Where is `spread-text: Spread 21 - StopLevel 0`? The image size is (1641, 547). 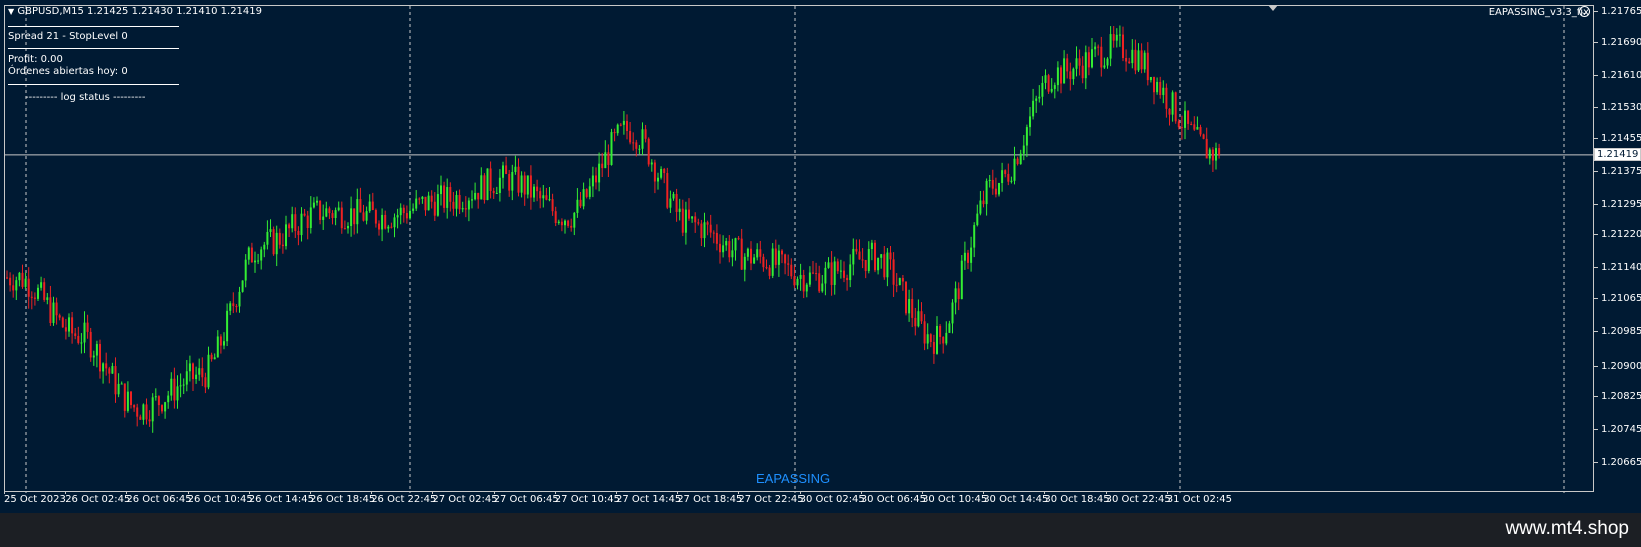
spread-text: Spread 21 - StopLevel 0 is located at coordinates (68, 36).